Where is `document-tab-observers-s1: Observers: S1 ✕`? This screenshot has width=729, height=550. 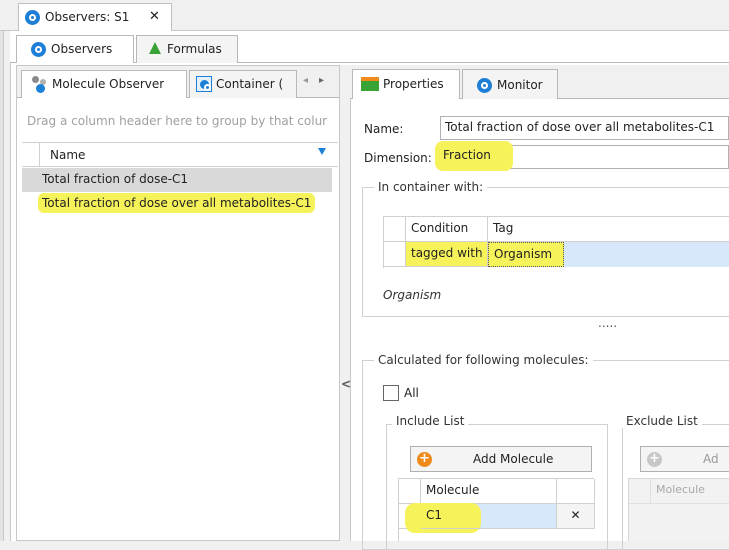
document-tab-observers-s1: Observers: S1 ✕ is located at coordinates (95, 17).